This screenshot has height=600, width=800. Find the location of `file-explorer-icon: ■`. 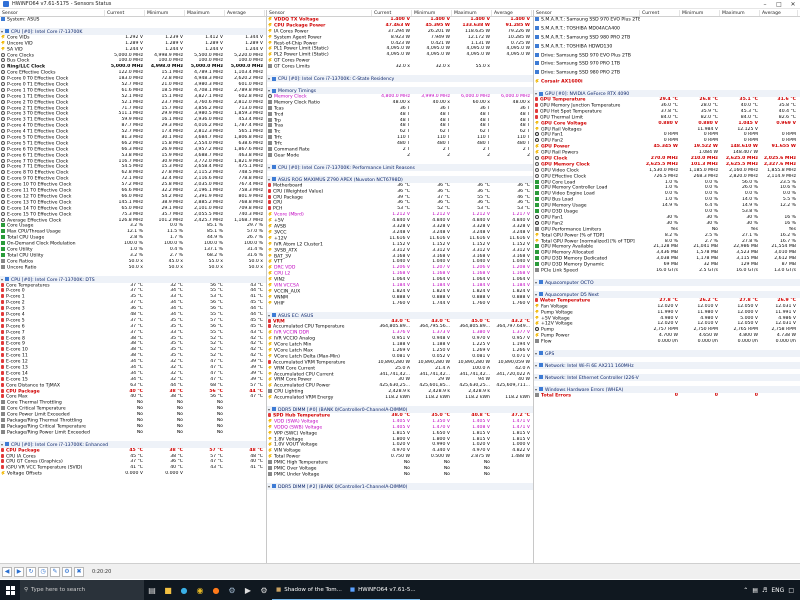

file-explorer-icon: ■ is located at coordinates (168, 590).